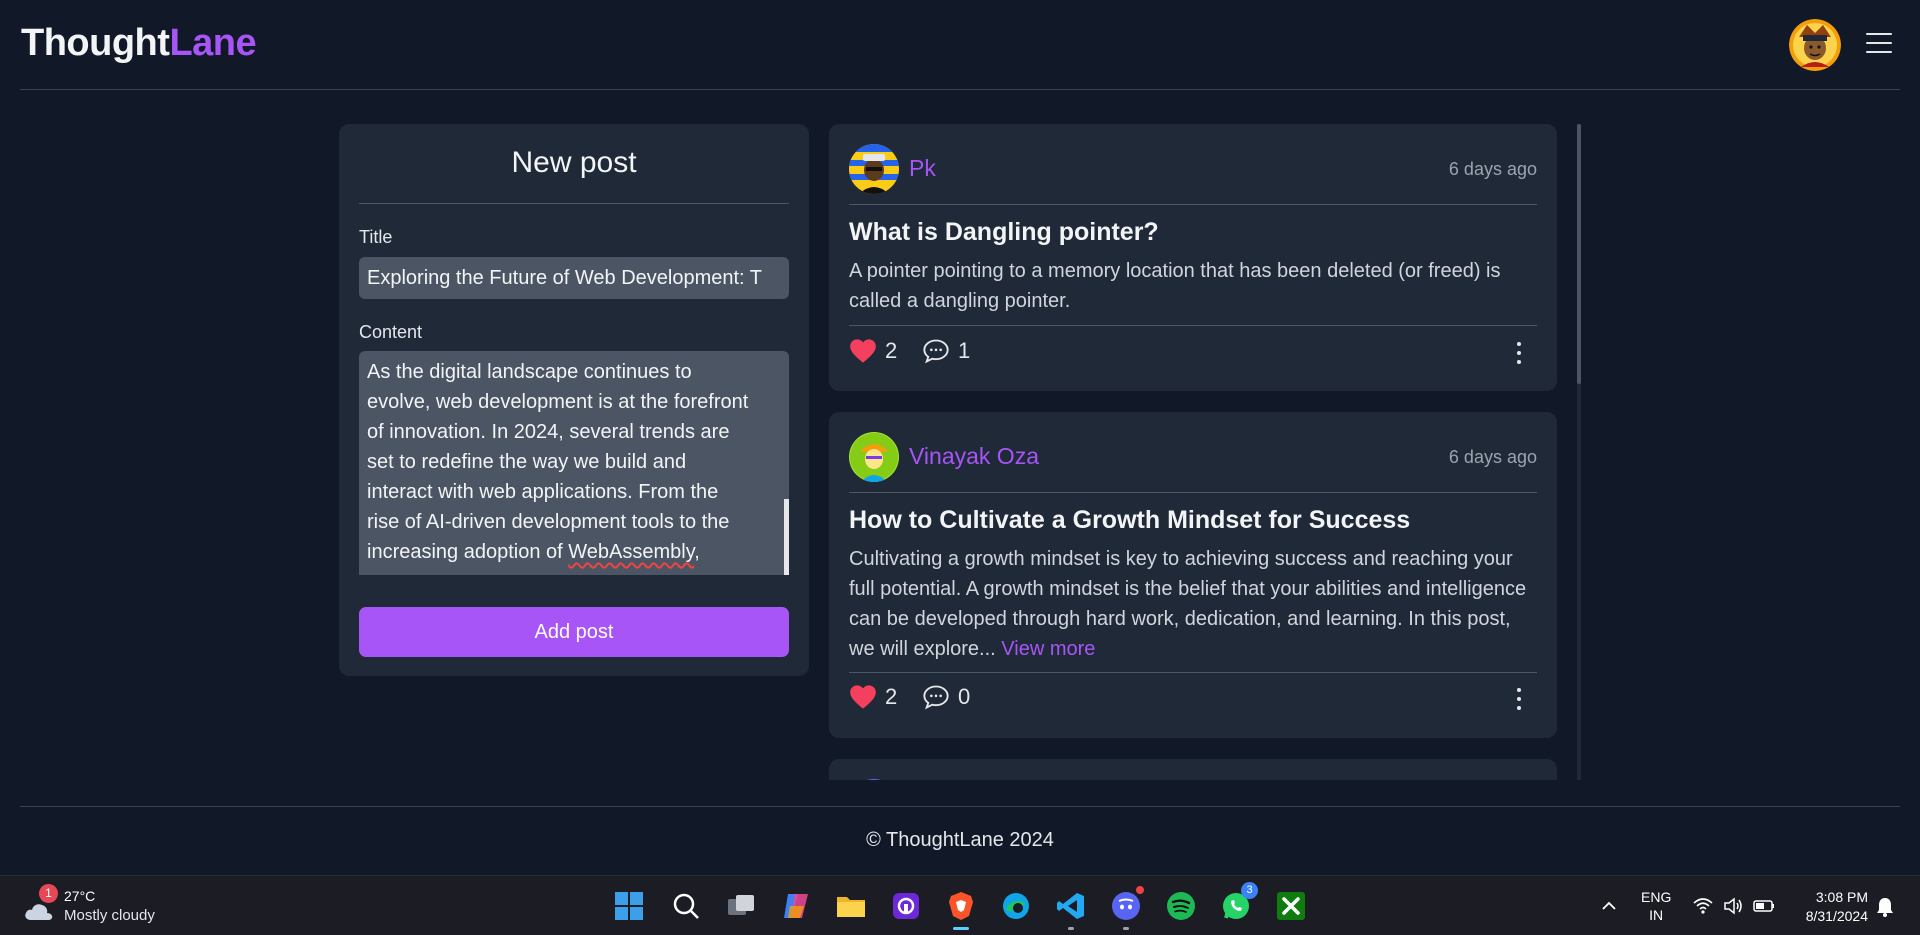  Describe the element at coordinates (1734, 906) in the screenshot. I see `volume-icon` at that location.